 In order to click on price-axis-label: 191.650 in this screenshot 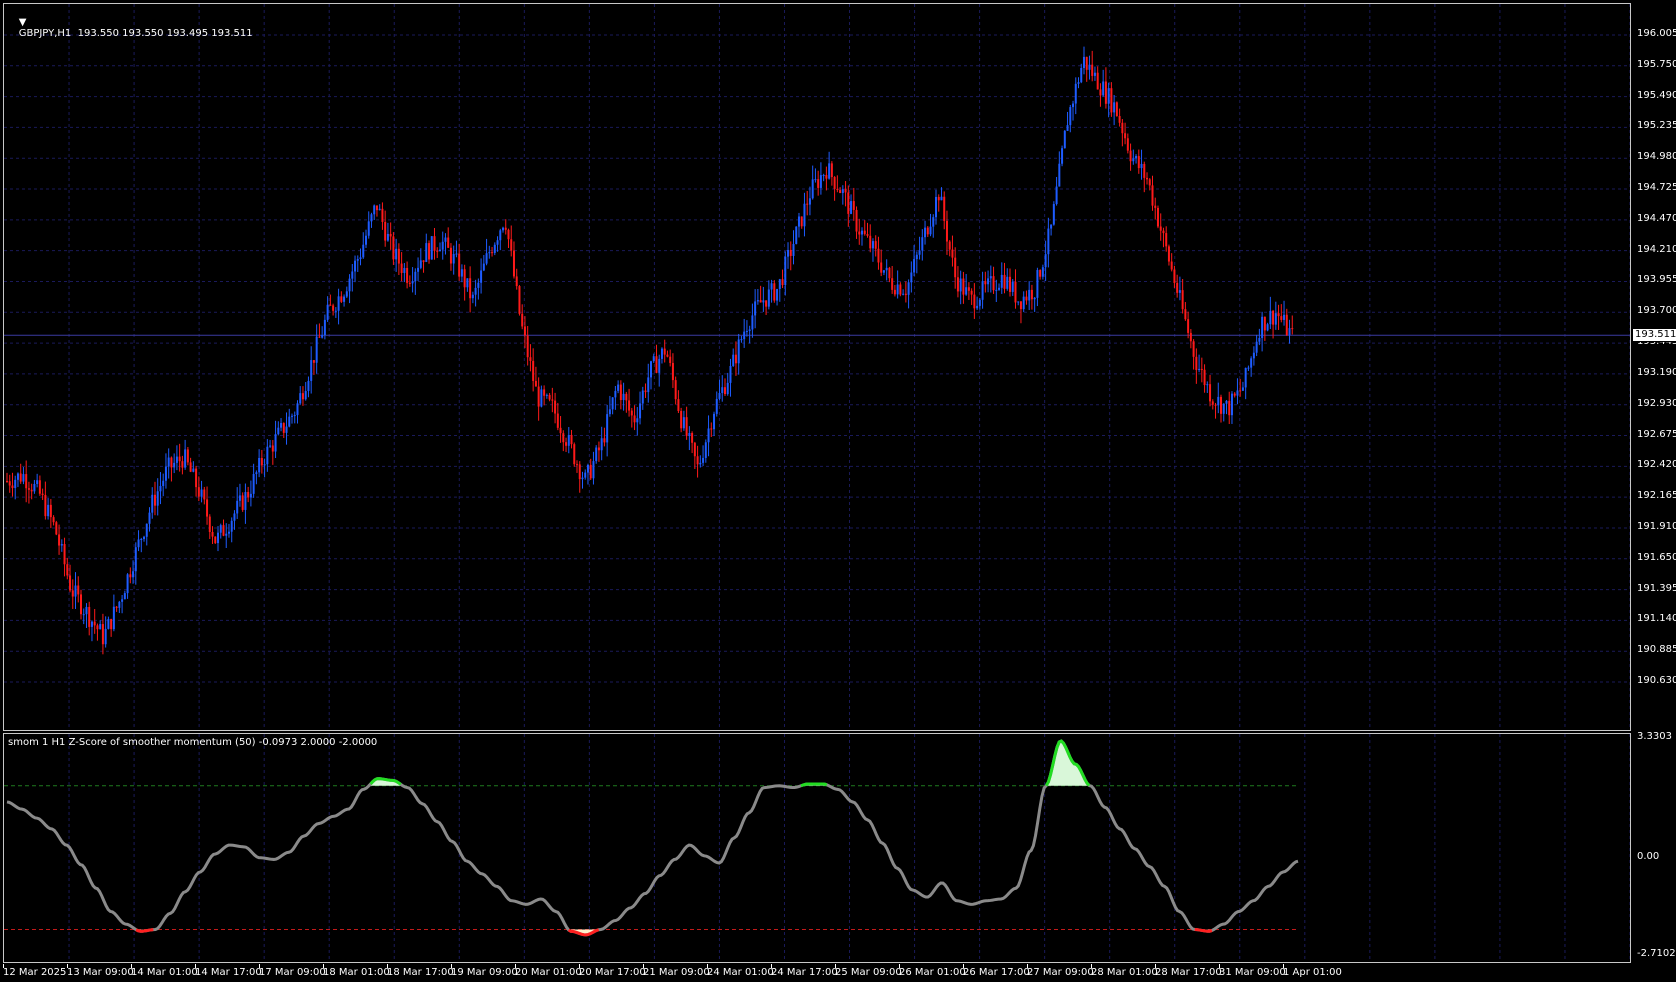, I will do `click(1656, 557)`.